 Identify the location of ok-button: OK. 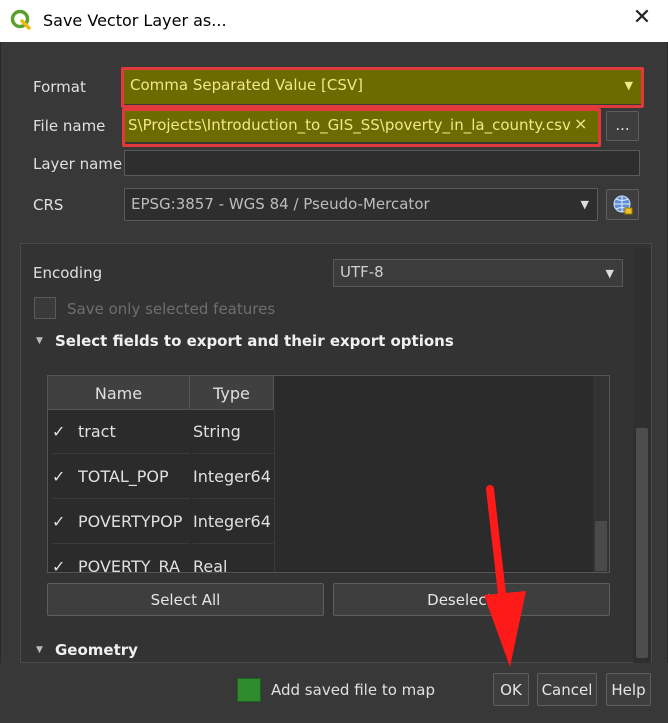
(511, 689).